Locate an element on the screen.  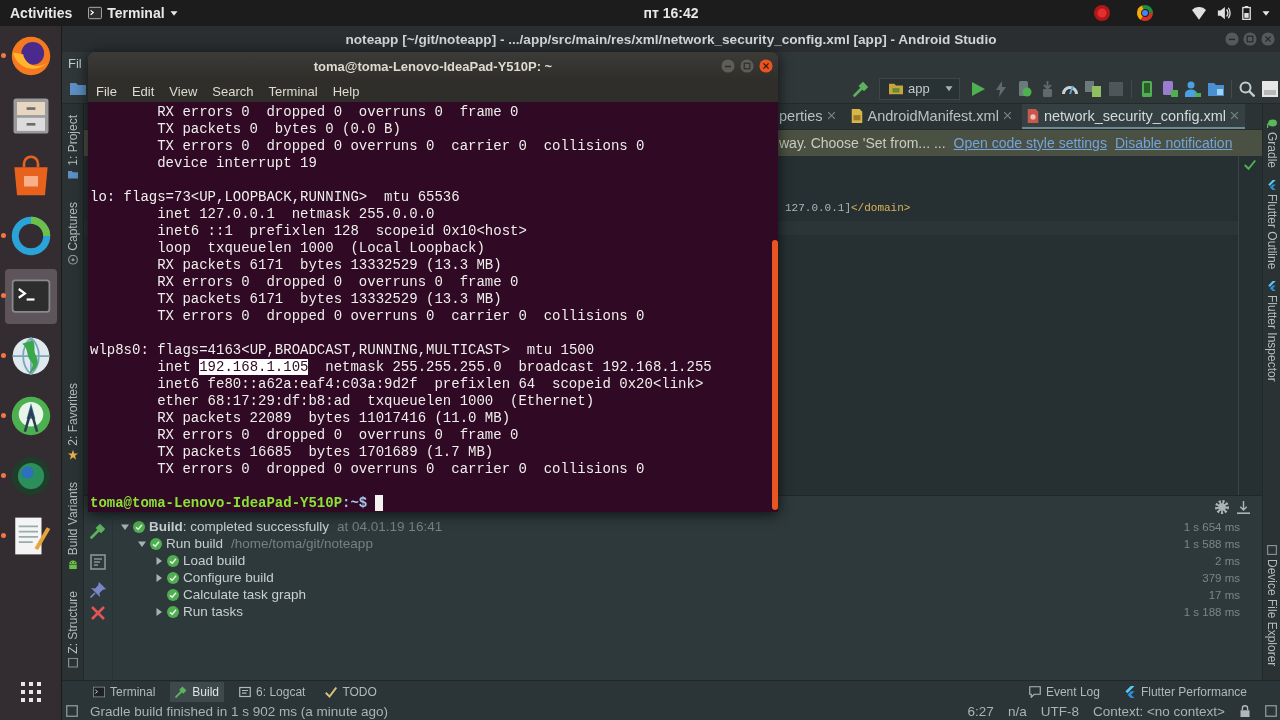
lock-icon is located at coordinates (1245, 711).